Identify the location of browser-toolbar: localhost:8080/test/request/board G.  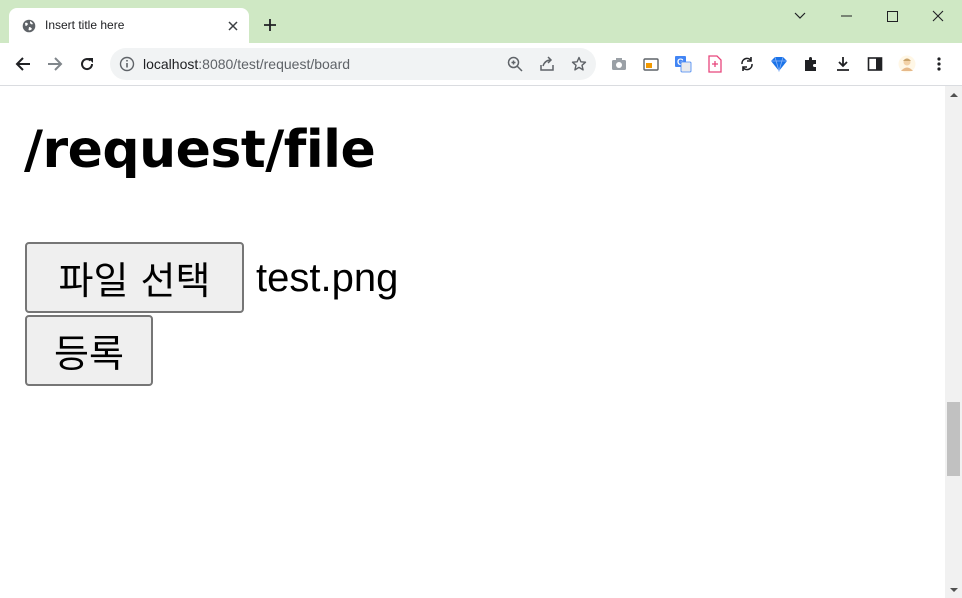
(481, 64).